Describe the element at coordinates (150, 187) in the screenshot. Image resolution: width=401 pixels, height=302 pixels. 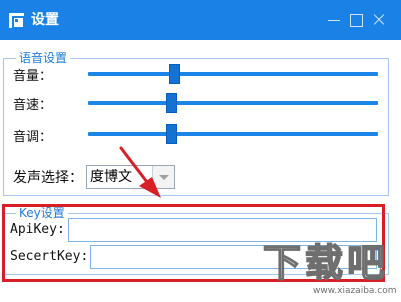
I see `annotation-arrow-head` at that location.